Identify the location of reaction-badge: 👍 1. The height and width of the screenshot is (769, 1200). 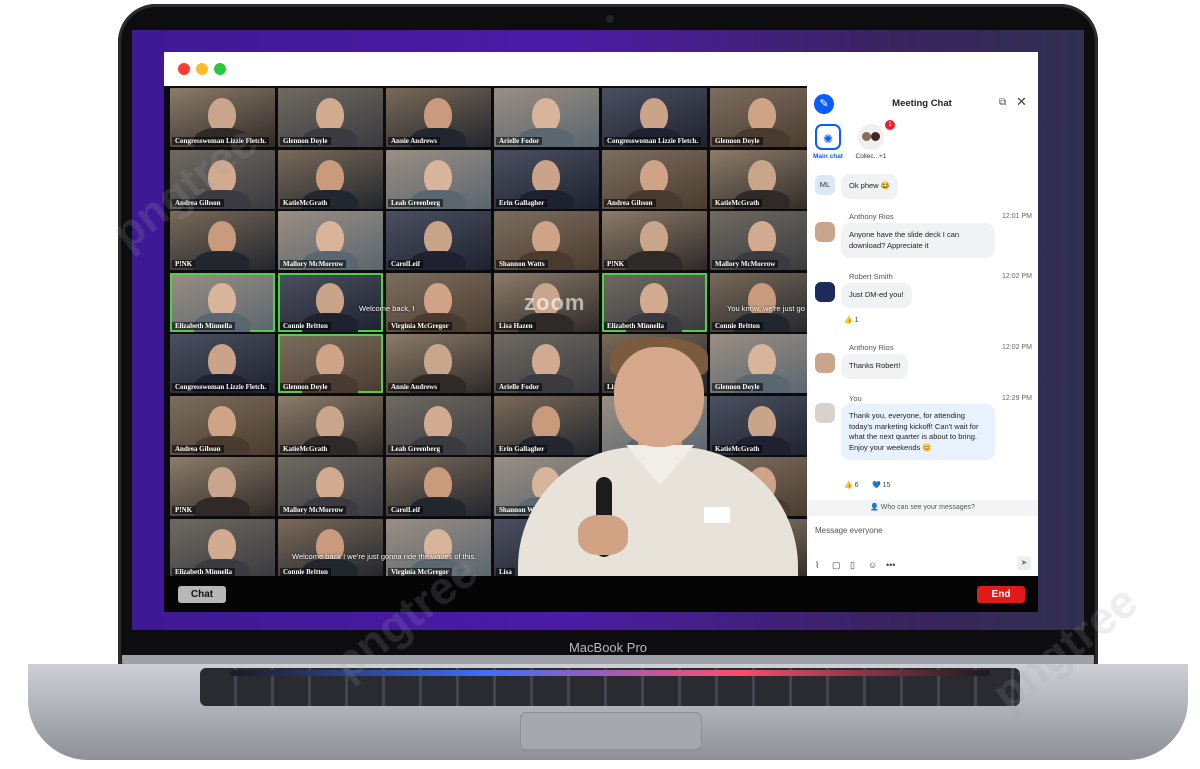
(851, 320).